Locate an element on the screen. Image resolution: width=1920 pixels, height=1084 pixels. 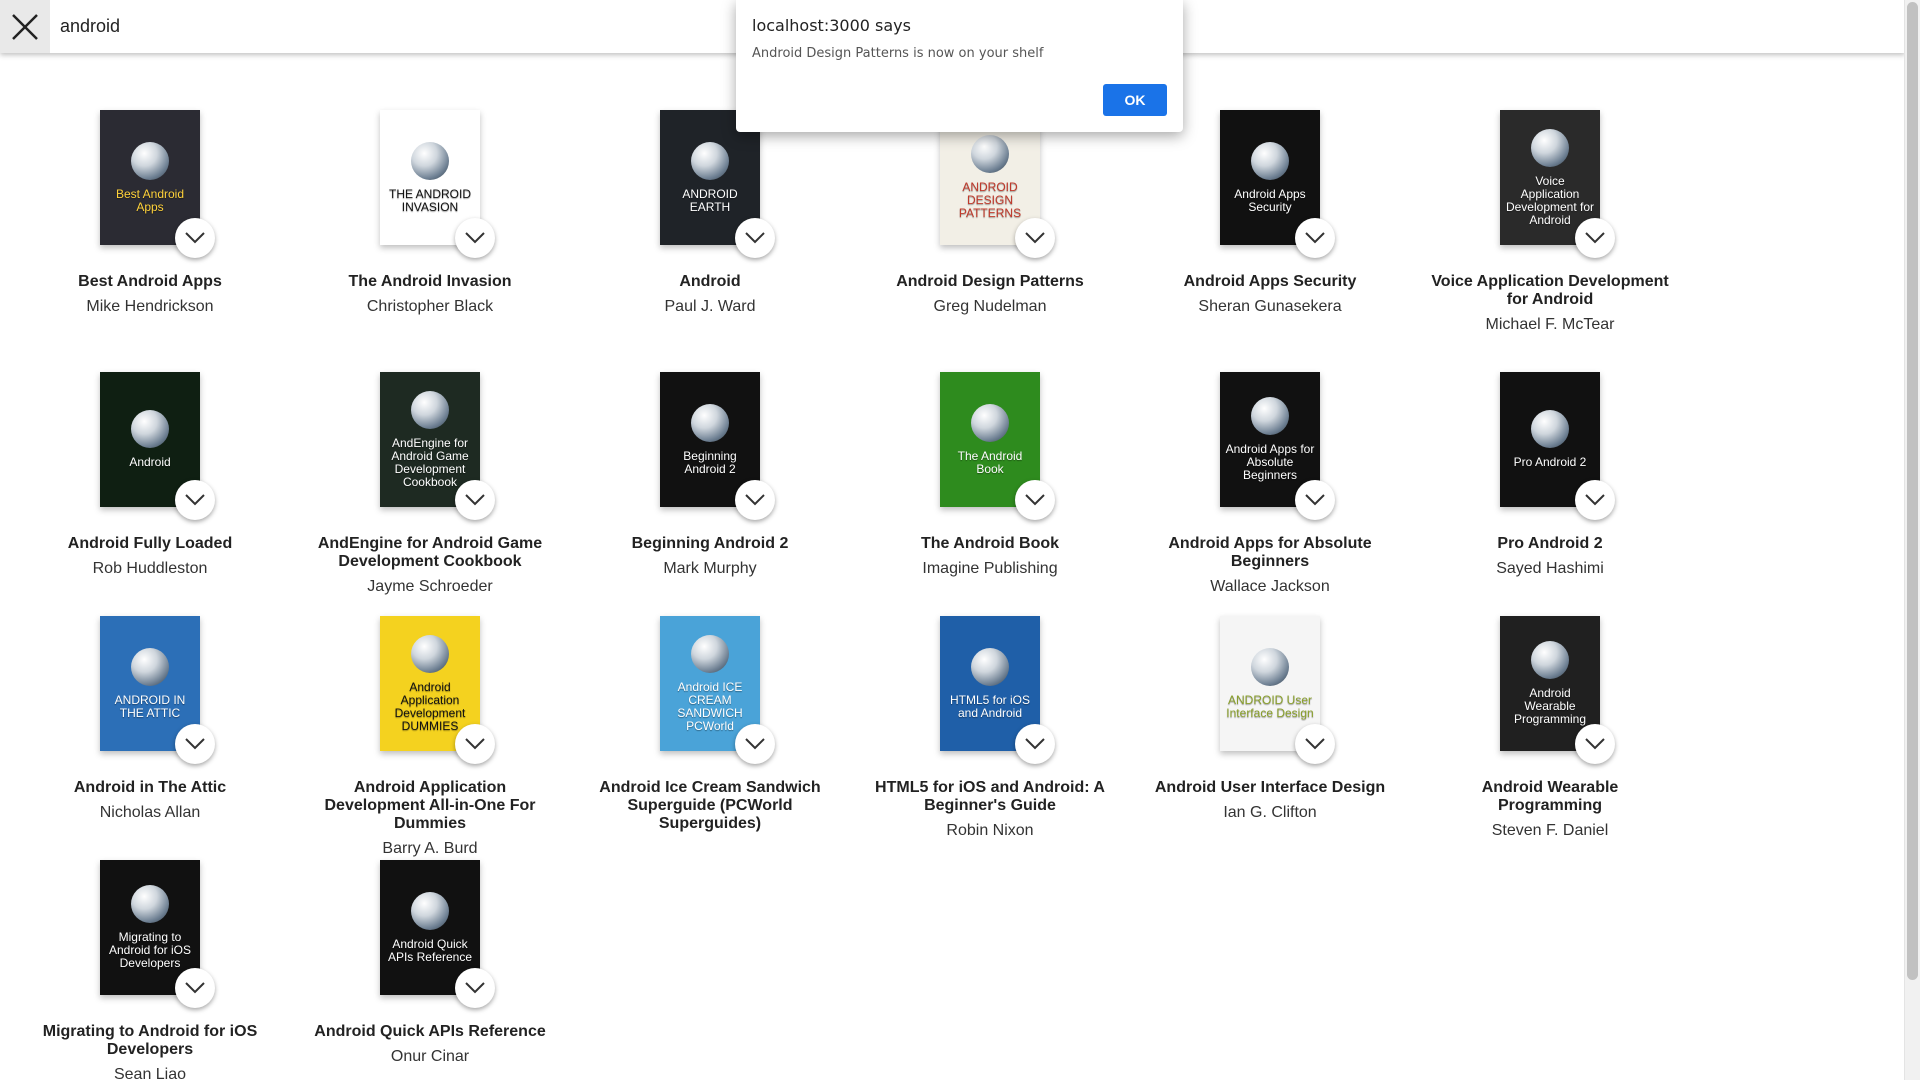
book-title: Android Apps for Absolute Beginners is located at coordinates (1270, 552).